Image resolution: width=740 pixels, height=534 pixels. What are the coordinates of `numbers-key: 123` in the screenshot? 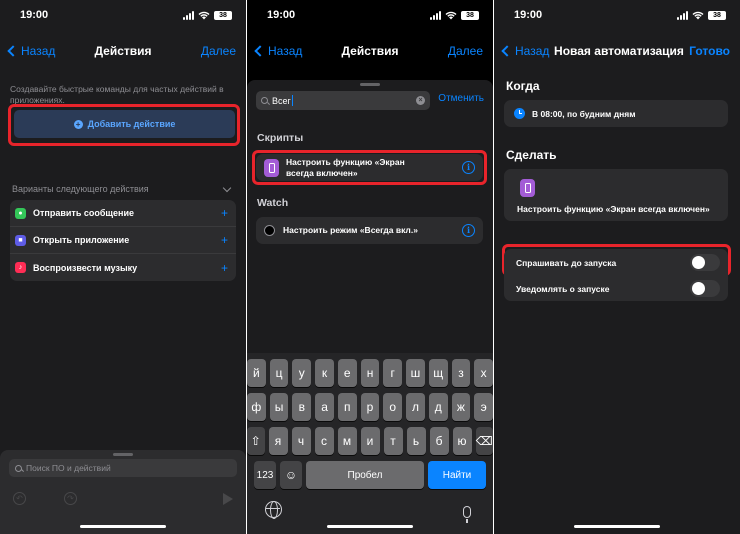 It's located at (265, 475).